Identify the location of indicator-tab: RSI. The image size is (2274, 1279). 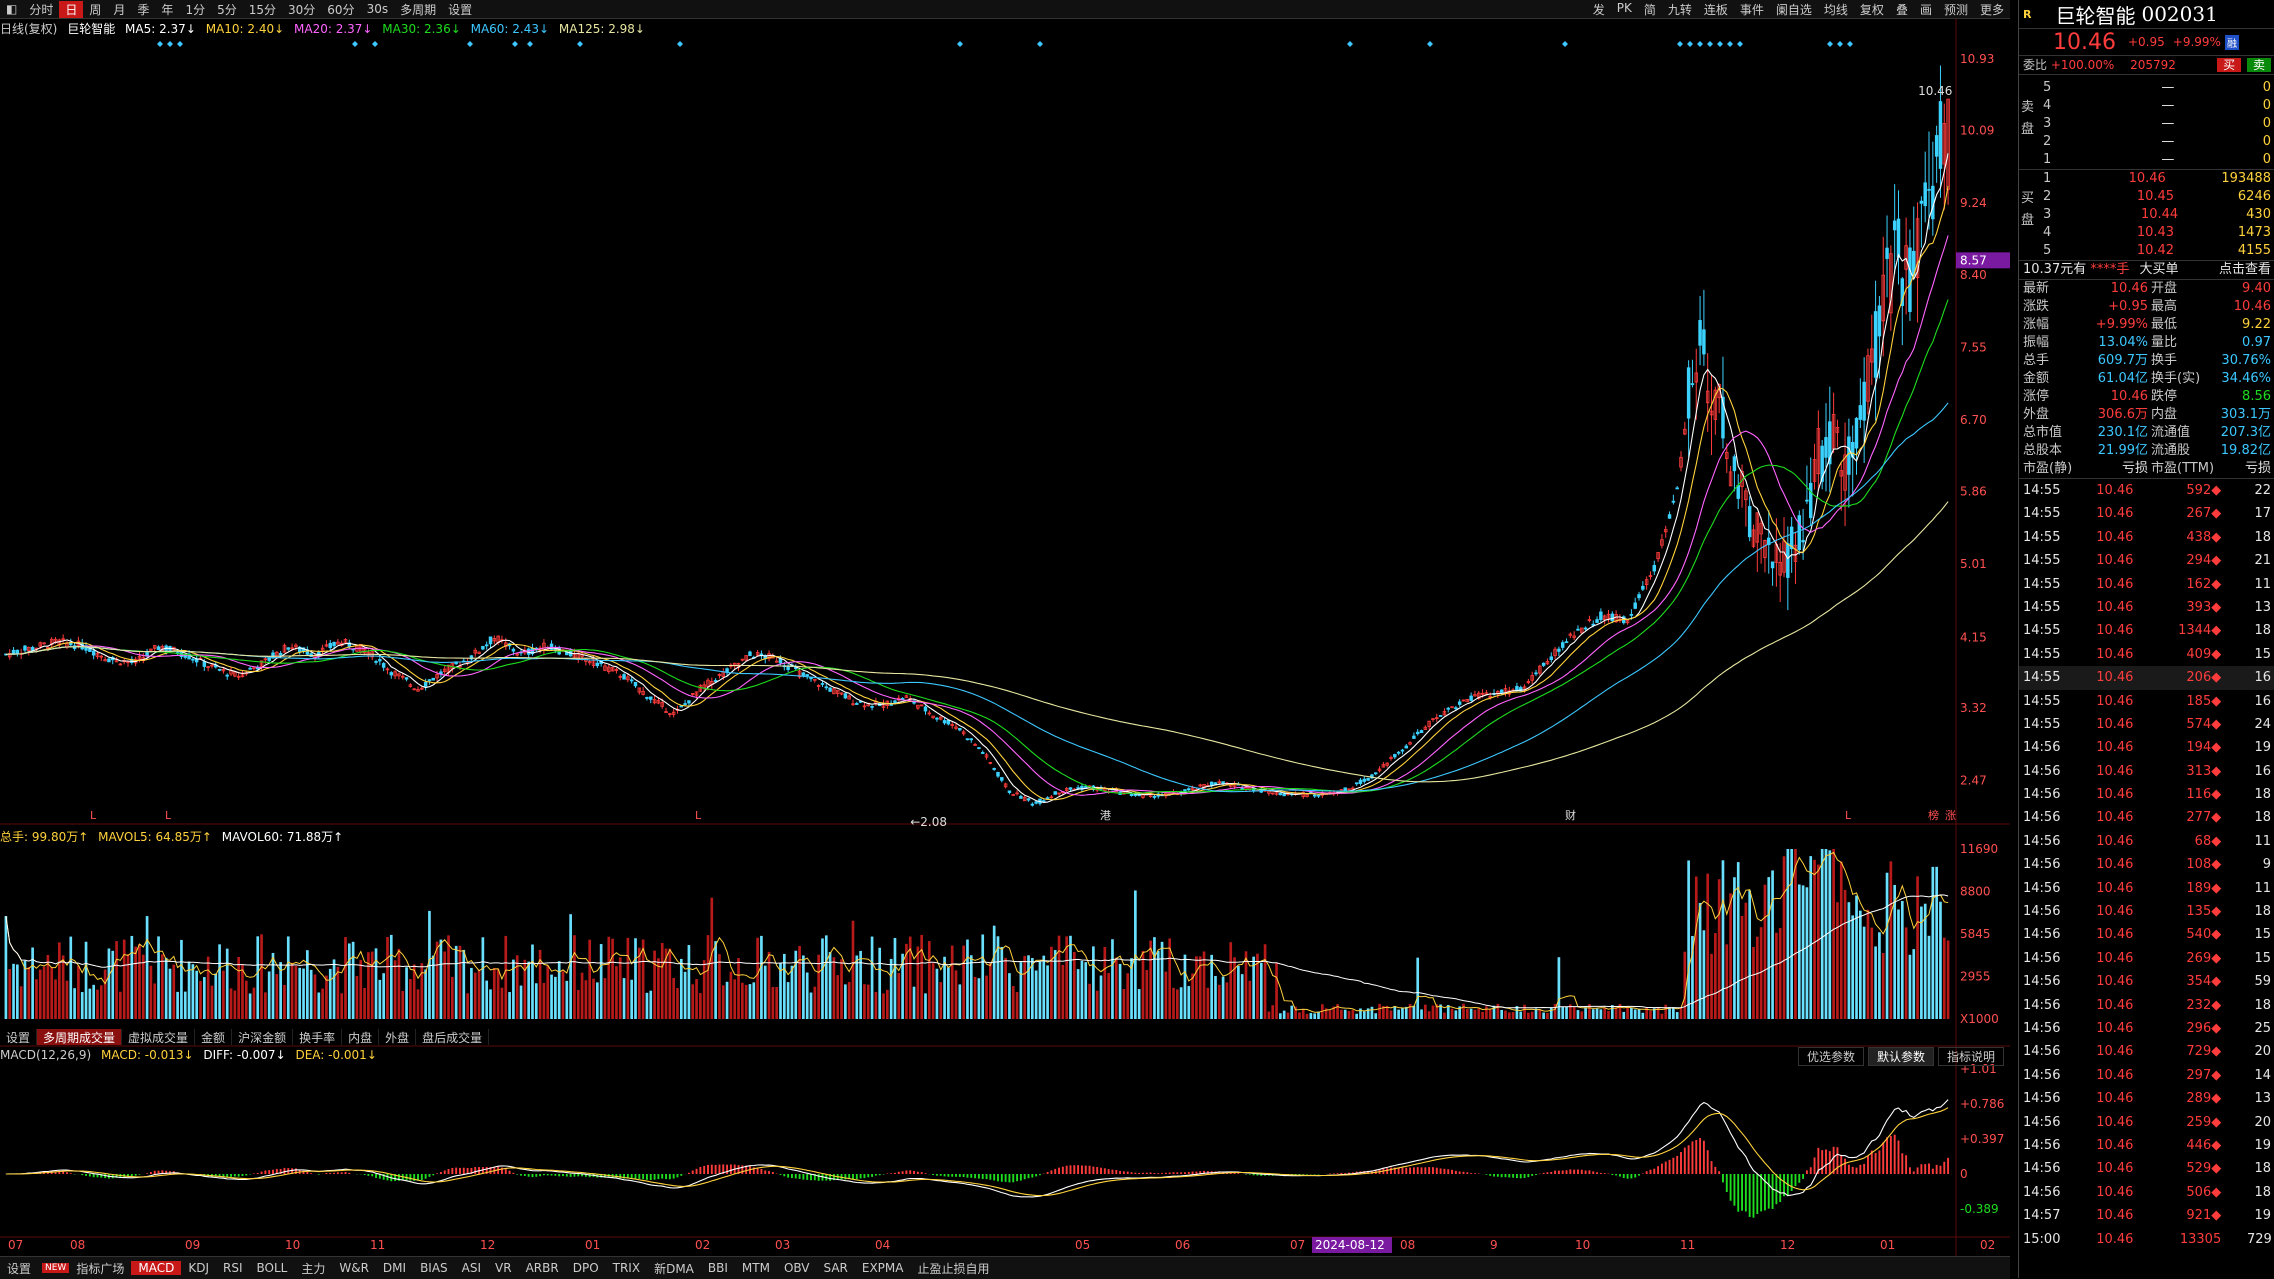
(233, 1268).